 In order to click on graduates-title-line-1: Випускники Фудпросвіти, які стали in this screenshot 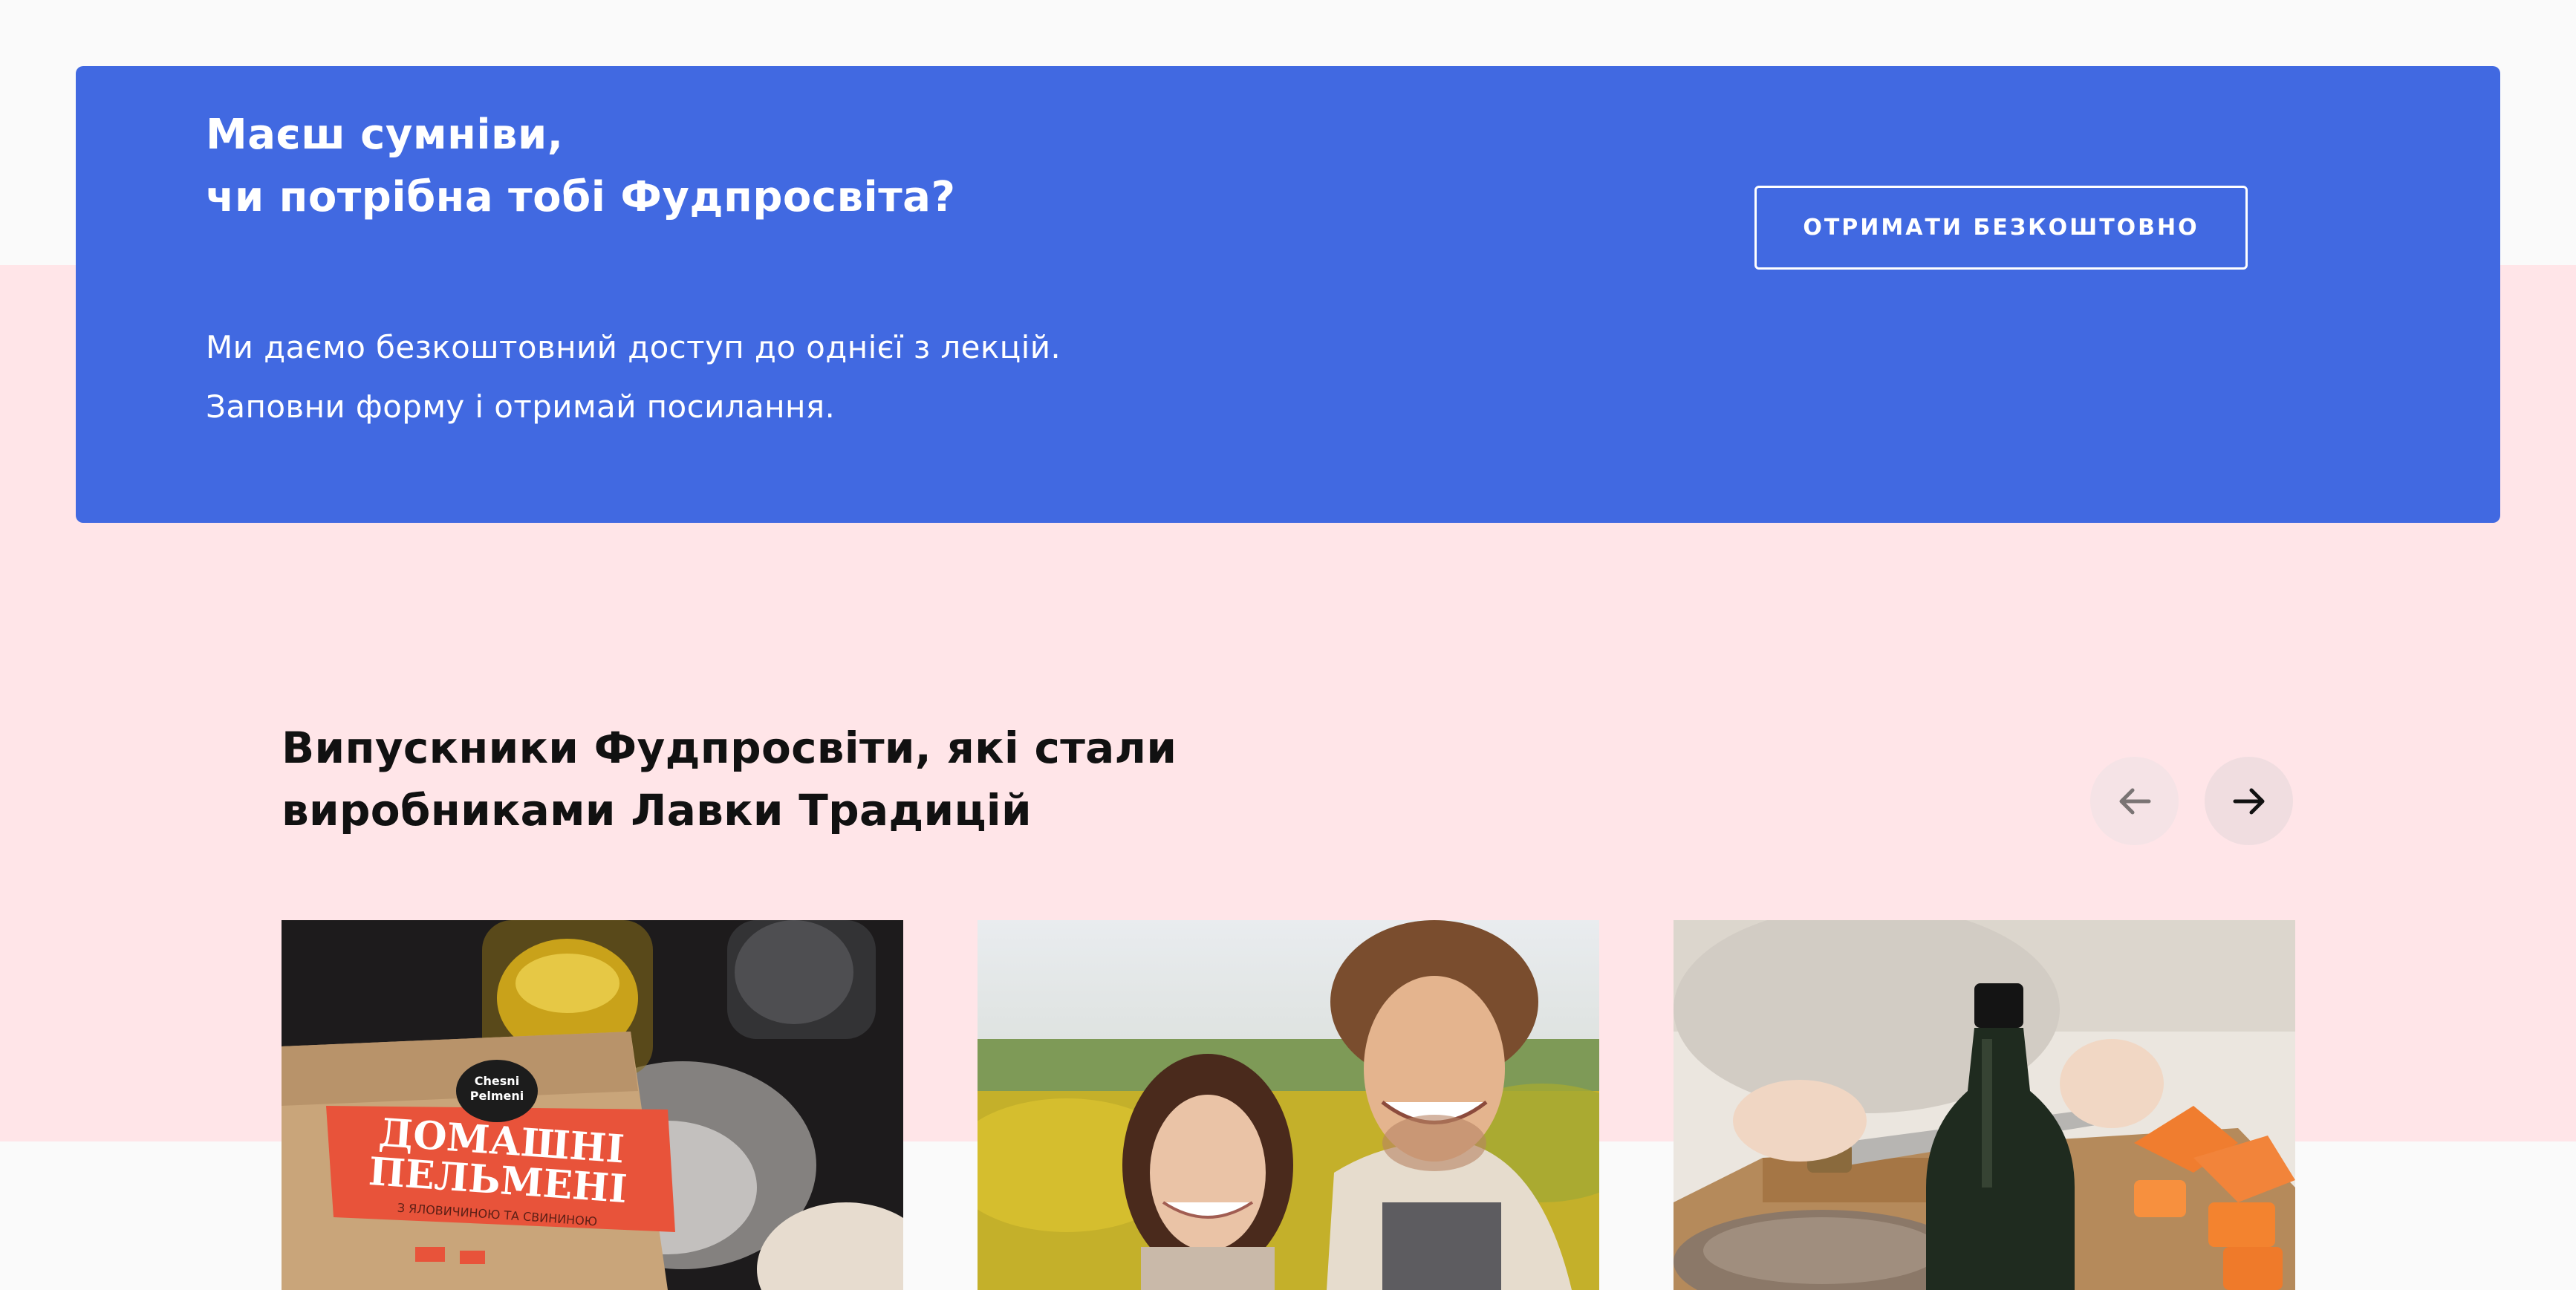, I will do `click(729, 748)`.